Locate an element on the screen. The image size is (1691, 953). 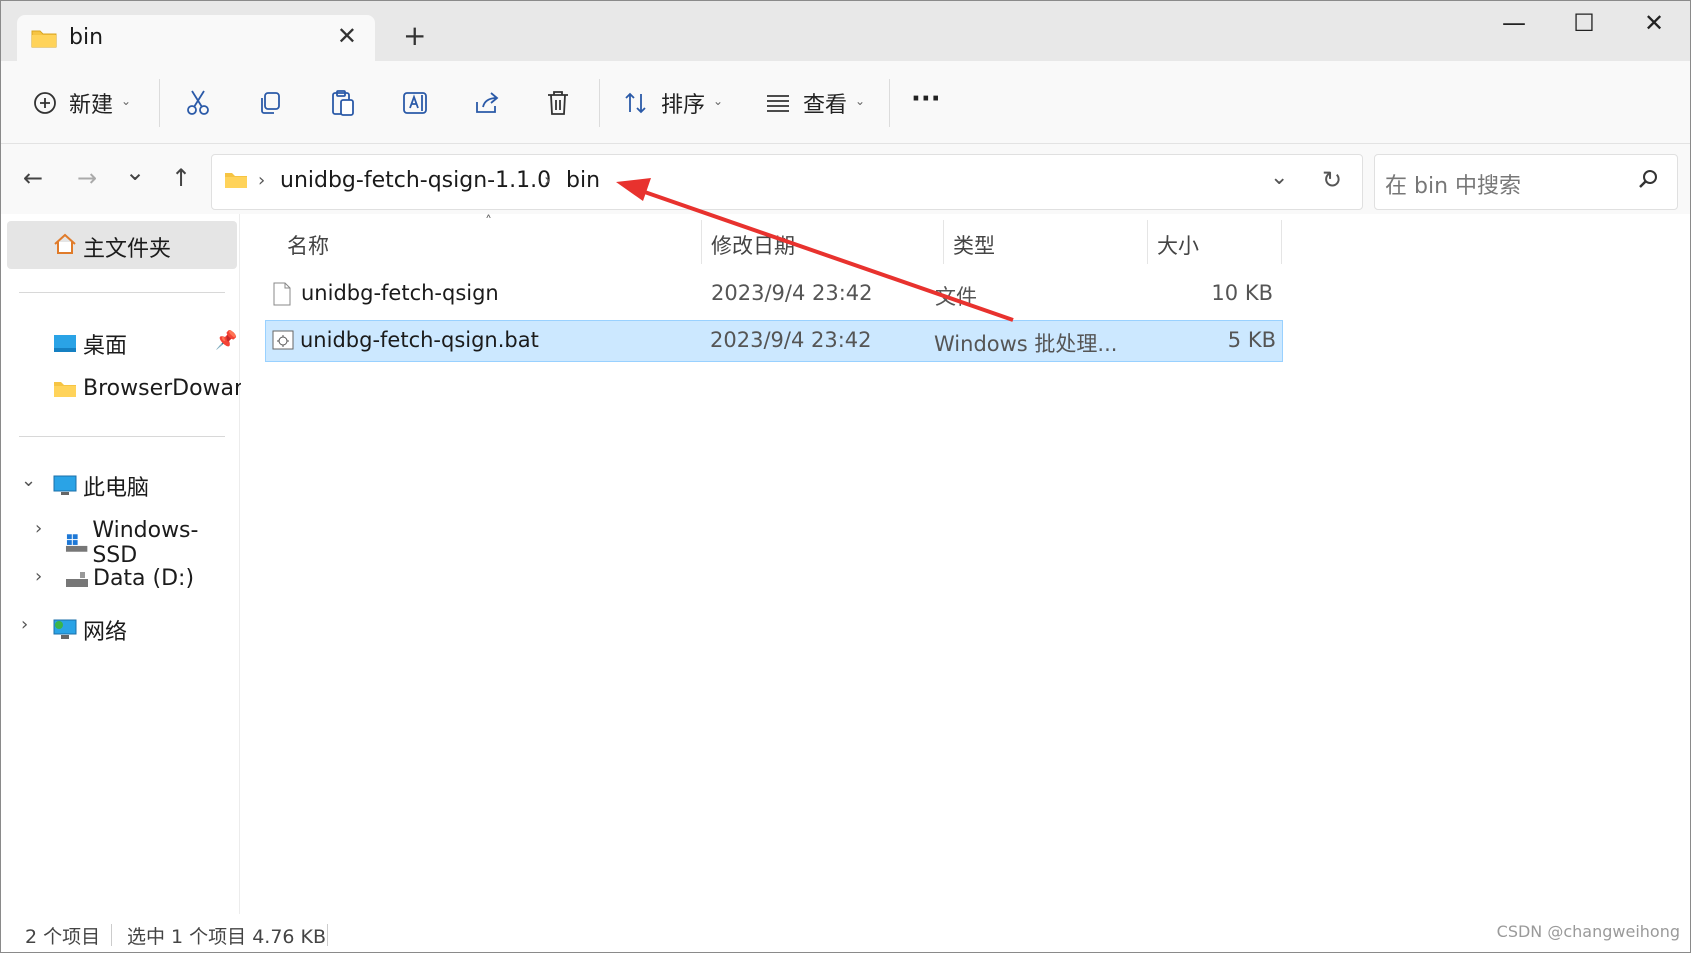
selection-info: 选中 1 个项目 4.76 KB is located at coordinates (227, 937).